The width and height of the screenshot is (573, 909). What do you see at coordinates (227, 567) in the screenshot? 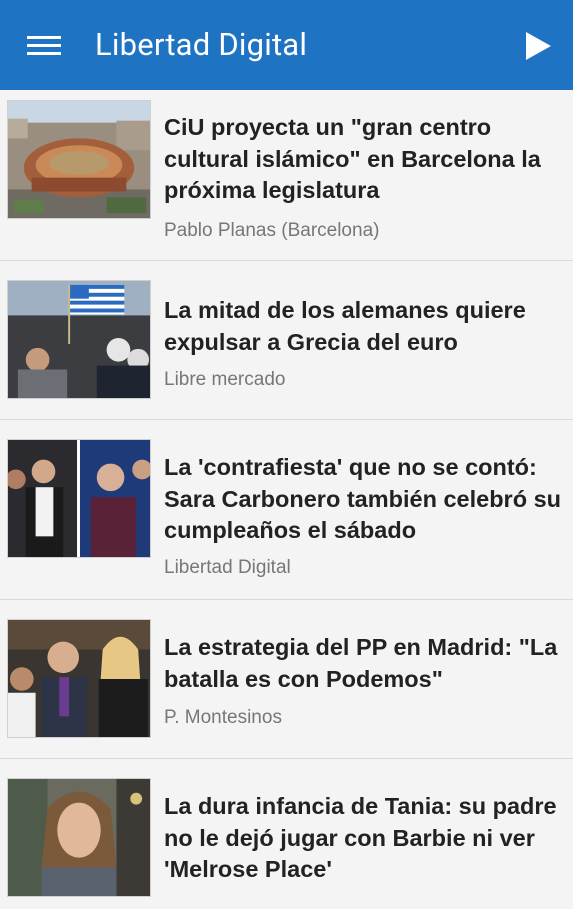
I see `article-source: Libertad Digital` at bounding box center [227, 567].